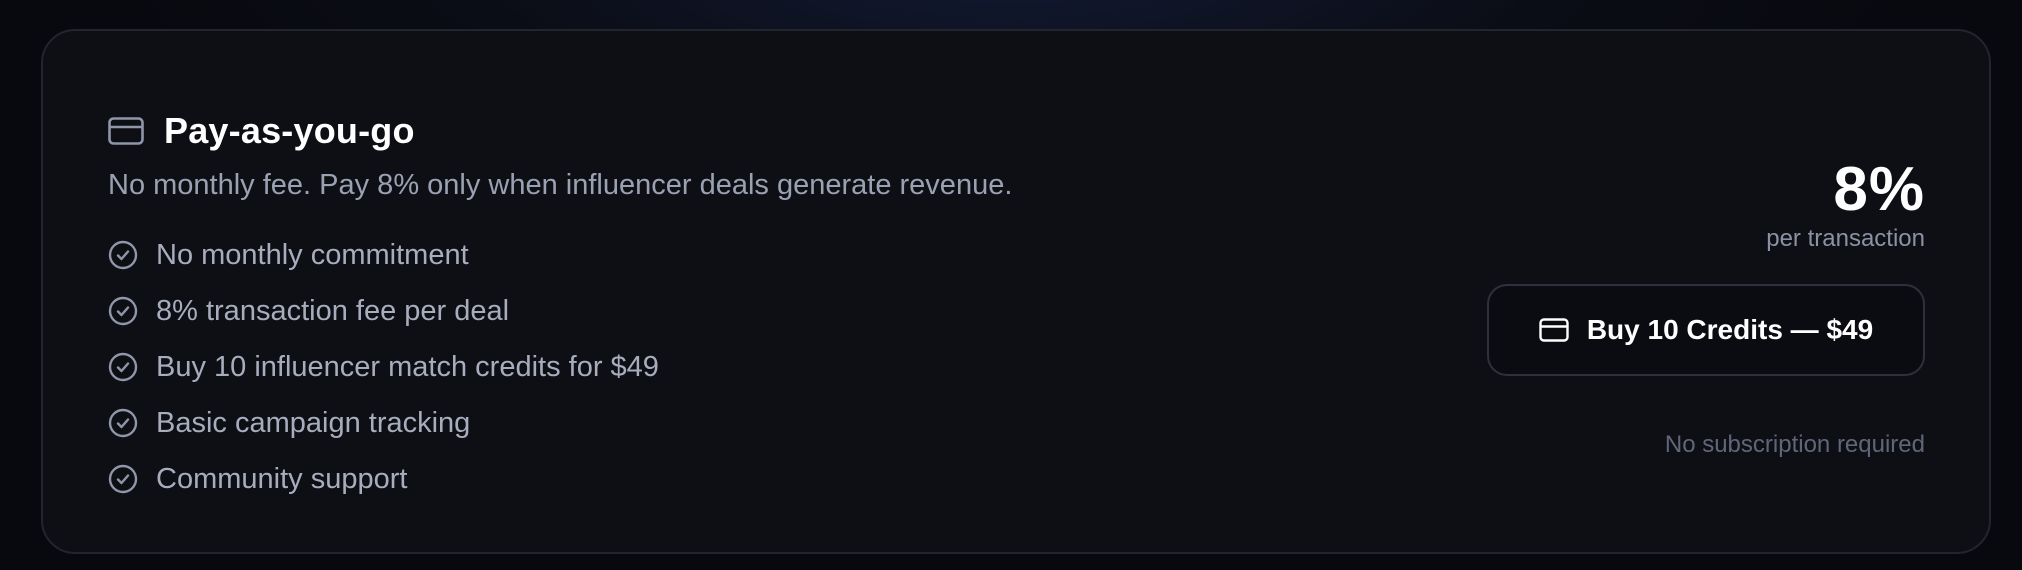 The width and height of the screenshot is (2022, 570). I want to click on plan-title: Pay-as-you-go, so click(289, 130).